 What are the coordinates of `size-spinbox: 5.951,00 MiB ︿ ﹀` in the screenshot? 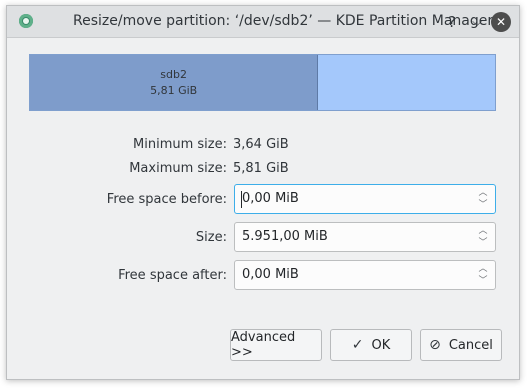 It's located at (365, 237).